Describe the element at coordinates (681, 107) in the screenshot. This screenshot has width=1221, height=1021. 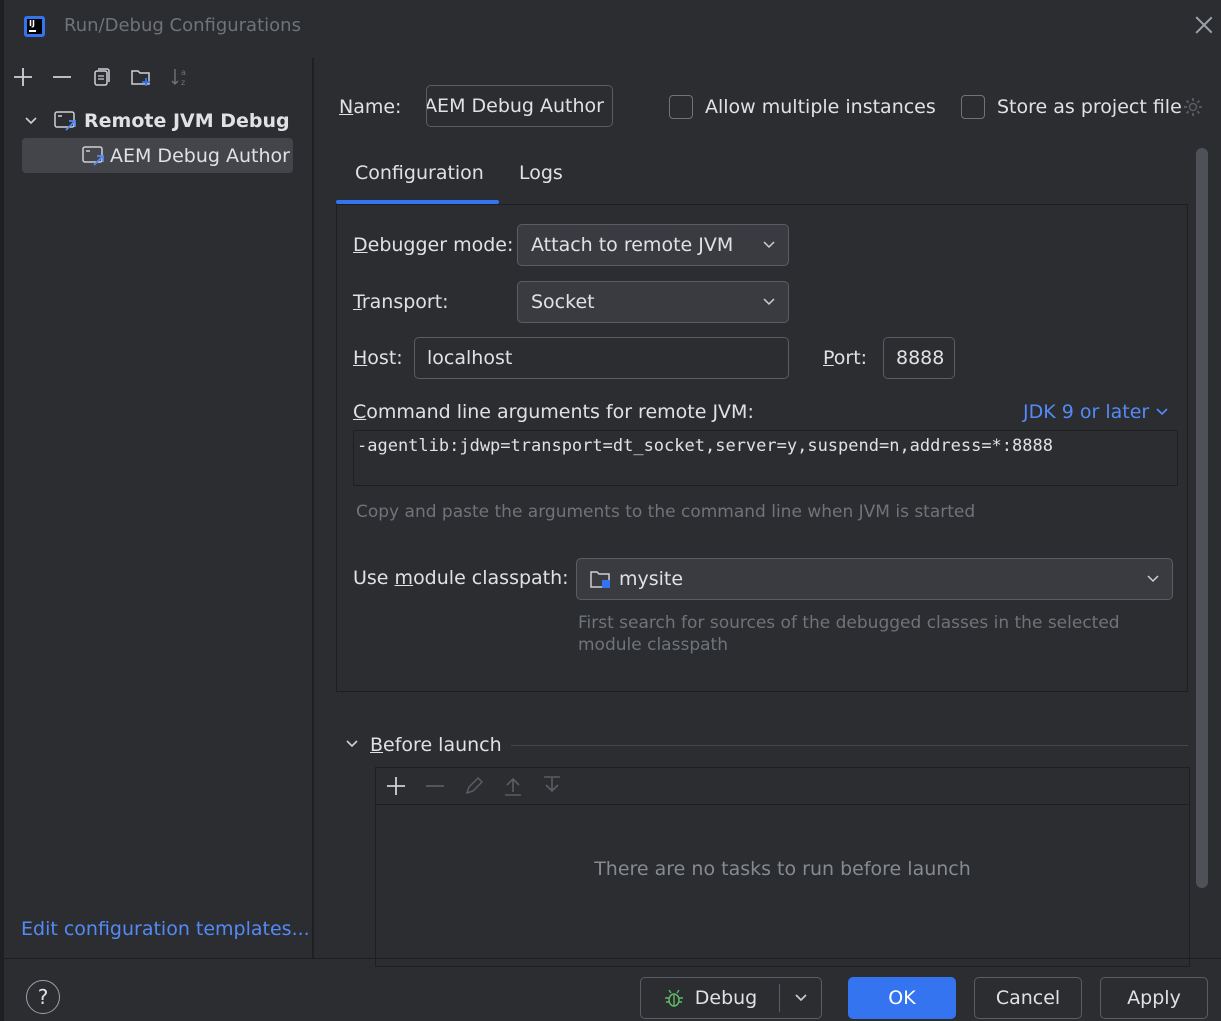
I see `allow-multiple-instances-checkbox` at that location.